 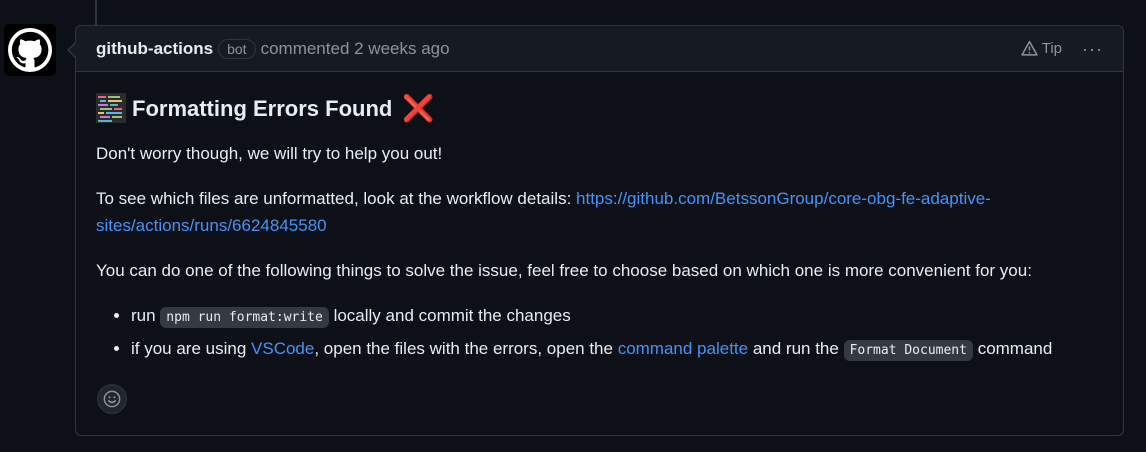 What do you see at coordinates (111, 108) in the screenshot?
I see `code-lines-icon` at bounding box center [111, 108].